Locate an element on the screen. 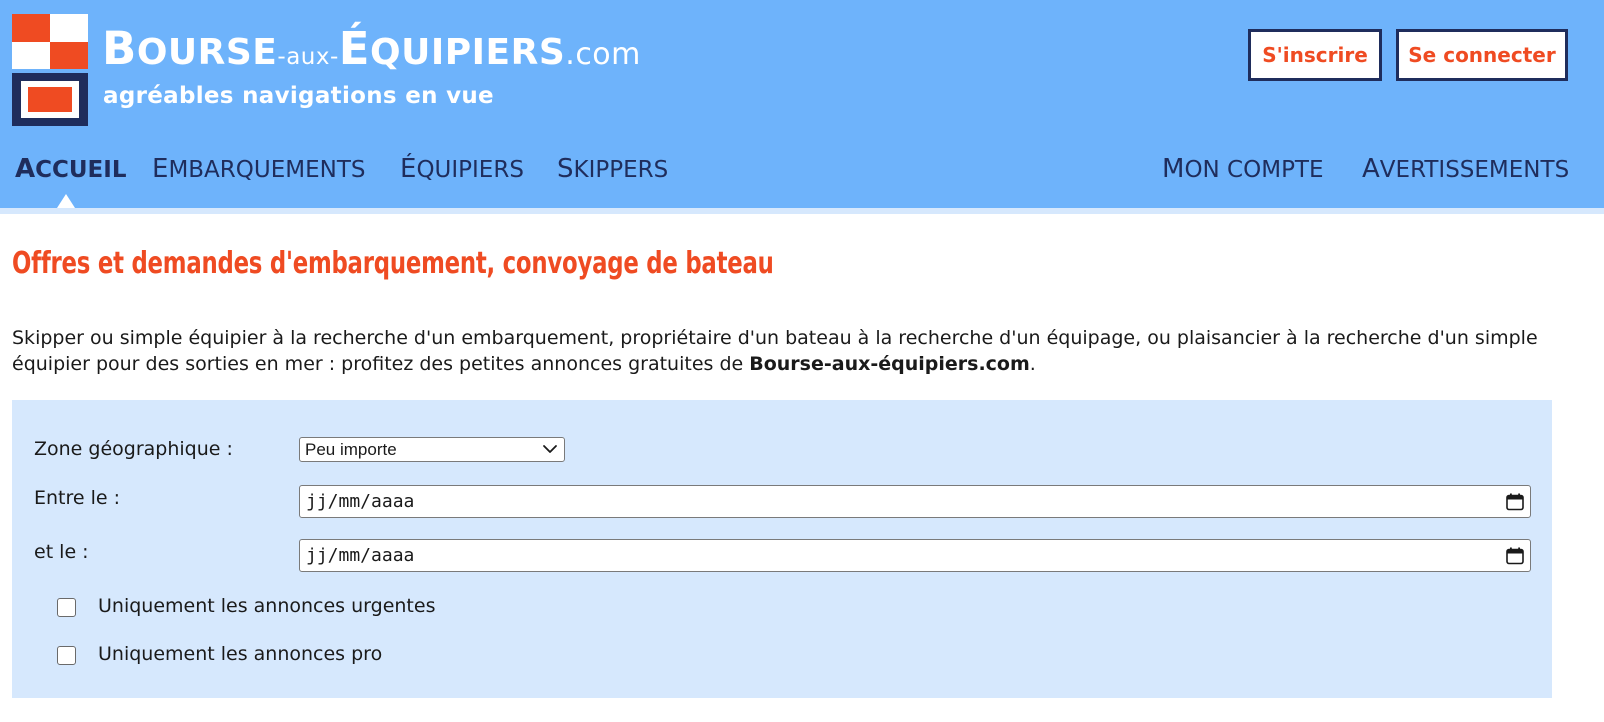  nav-item-account: M ON COMPTE is located at coordinates (1243, 174).